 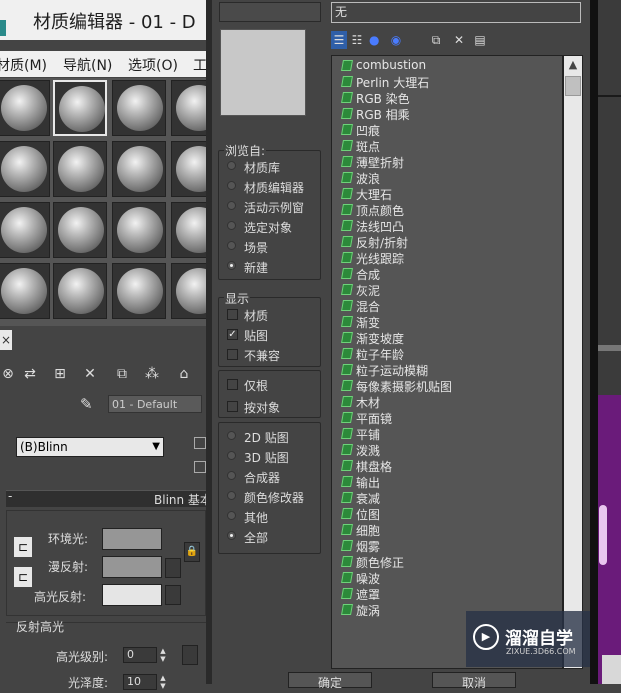 I want to click on map-list-item-label: 波浪, so click(x=368, y=179).